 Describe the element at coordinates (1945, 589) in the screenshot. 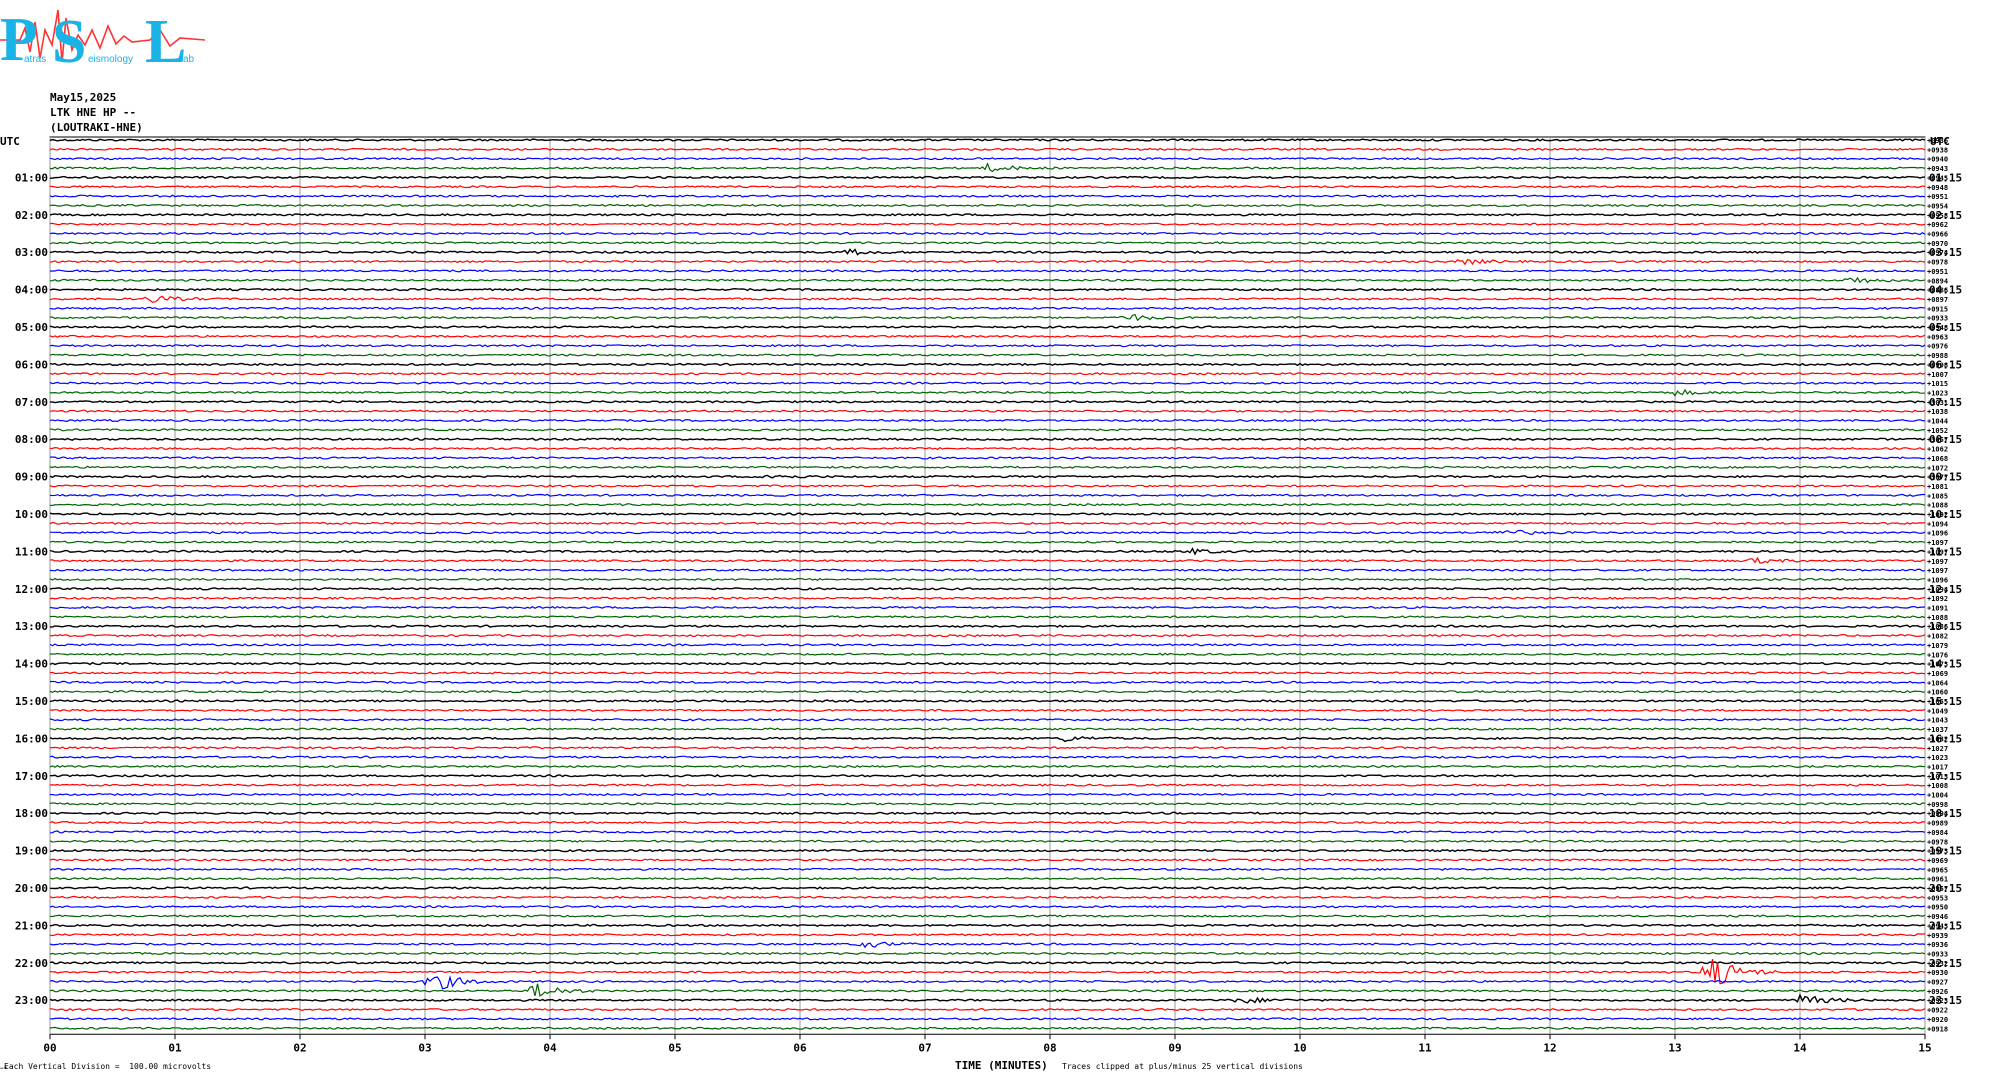

I see `hour-label-right: 12:15` at that location.